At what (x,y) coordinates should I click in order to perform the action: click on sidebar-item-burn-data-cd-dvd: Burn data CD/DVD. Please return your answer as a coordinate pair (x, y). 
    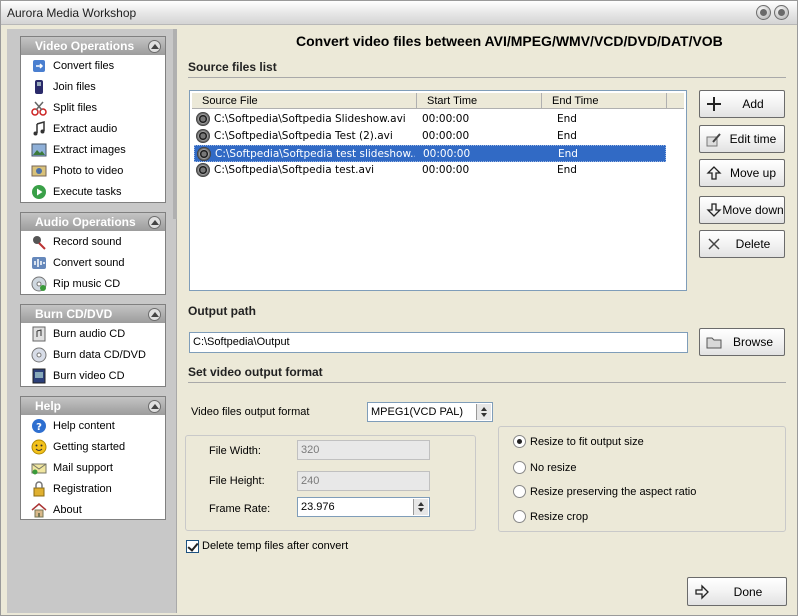
    Looking at the image, I should click on (93, 354).